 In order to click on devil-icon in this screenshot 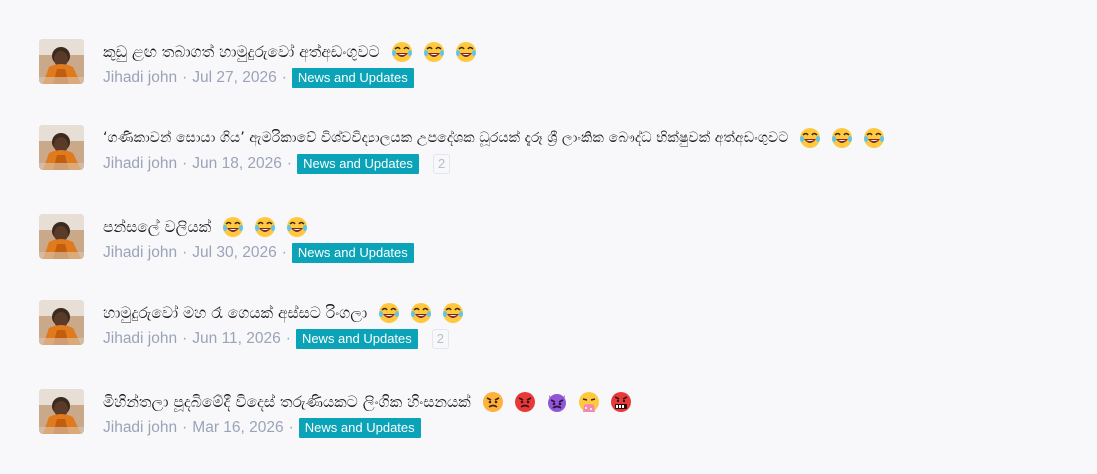, I will do `click(557, 402)`.